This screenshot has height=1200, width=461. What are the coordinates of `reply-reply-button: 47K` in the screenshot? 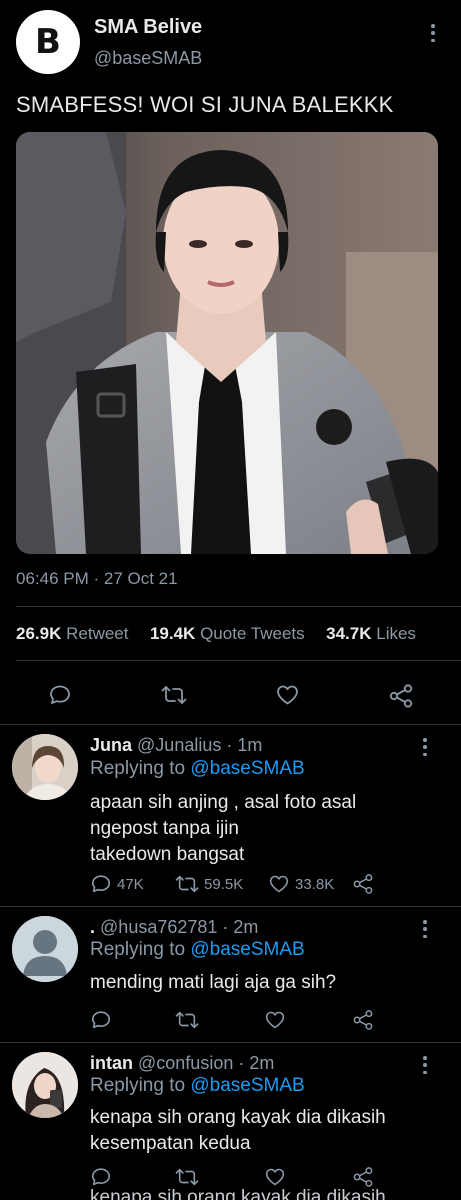 It's located at (117, 884).